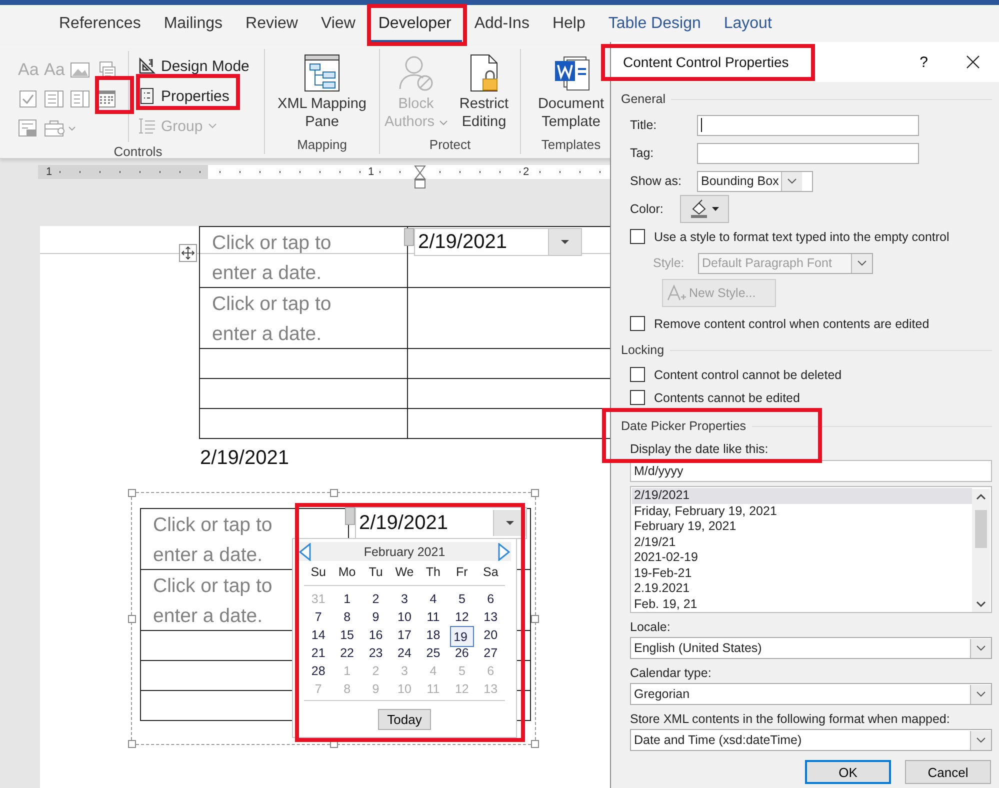 This screenshot has width=999, height=788. I want to click on calendar-day: 17, so click(404, 635).